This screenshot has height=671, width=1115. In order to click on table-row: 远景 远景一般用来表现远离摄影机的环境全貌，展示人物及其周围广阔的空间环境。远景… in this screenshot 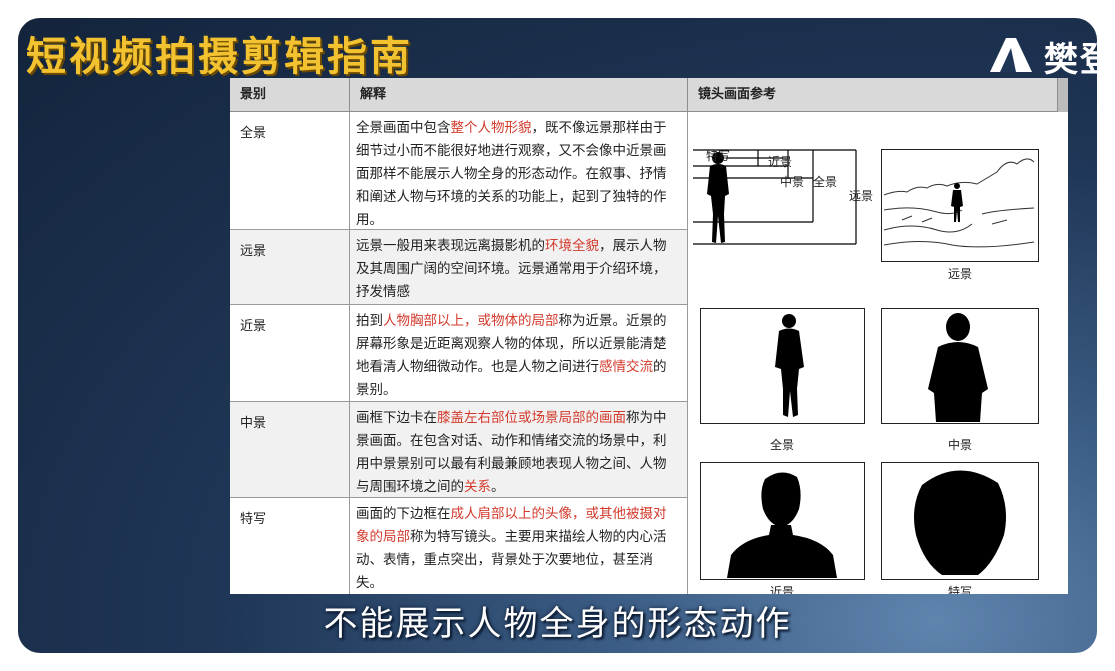, I will do `click(459, 267)`.